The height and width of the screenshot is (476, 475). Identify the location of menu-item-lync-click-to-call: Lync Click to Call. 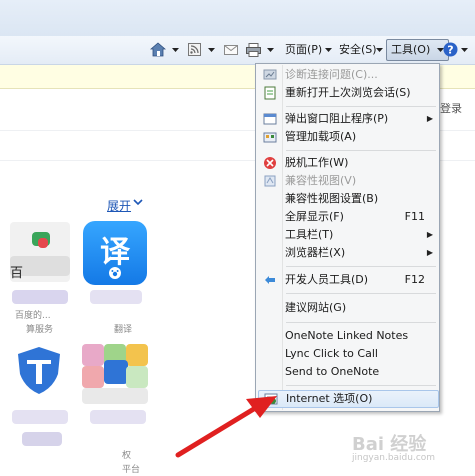
(347, 354).